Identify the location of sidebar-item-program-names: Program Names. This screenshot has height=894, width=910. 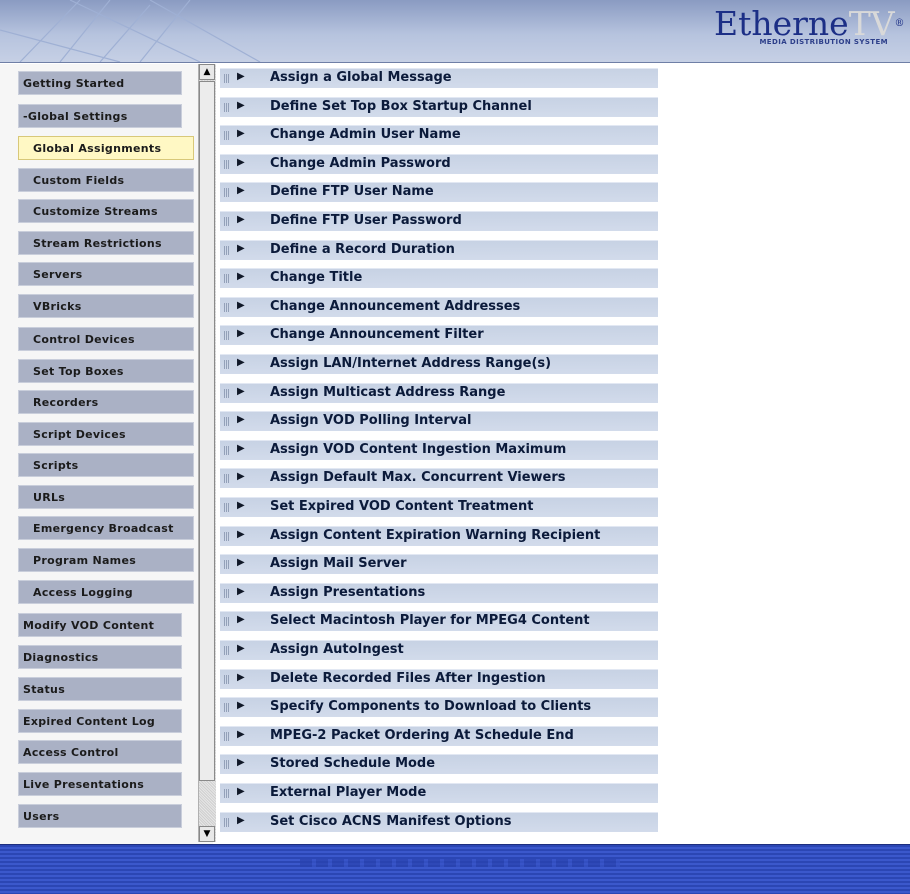
(106, 560).